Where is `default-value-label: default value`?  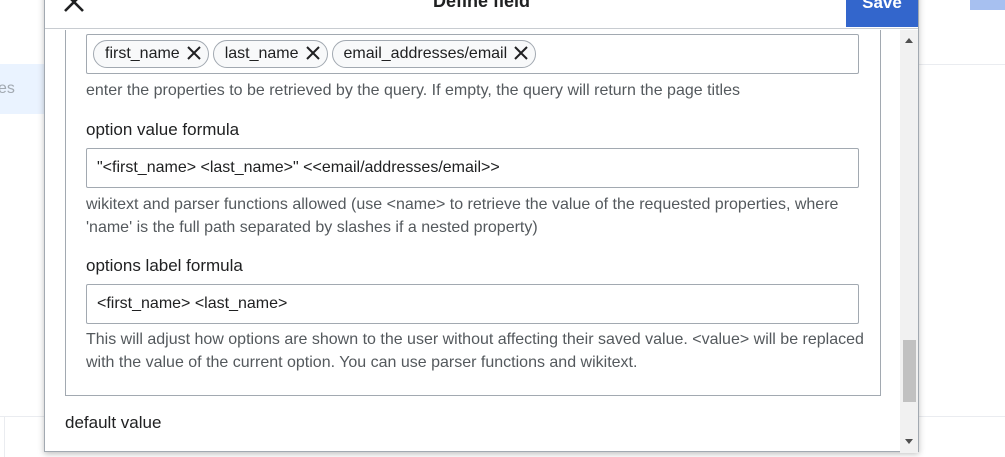 default-value-label: default value is located at coordinates (113, 422).